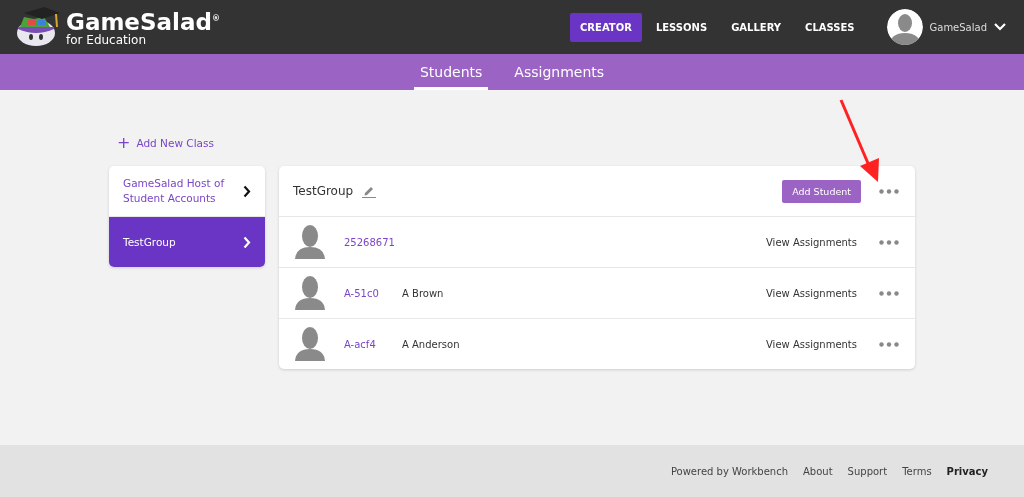  I want to click on class-name: GameSalad Host of Student Accounts, so click(174, 191).